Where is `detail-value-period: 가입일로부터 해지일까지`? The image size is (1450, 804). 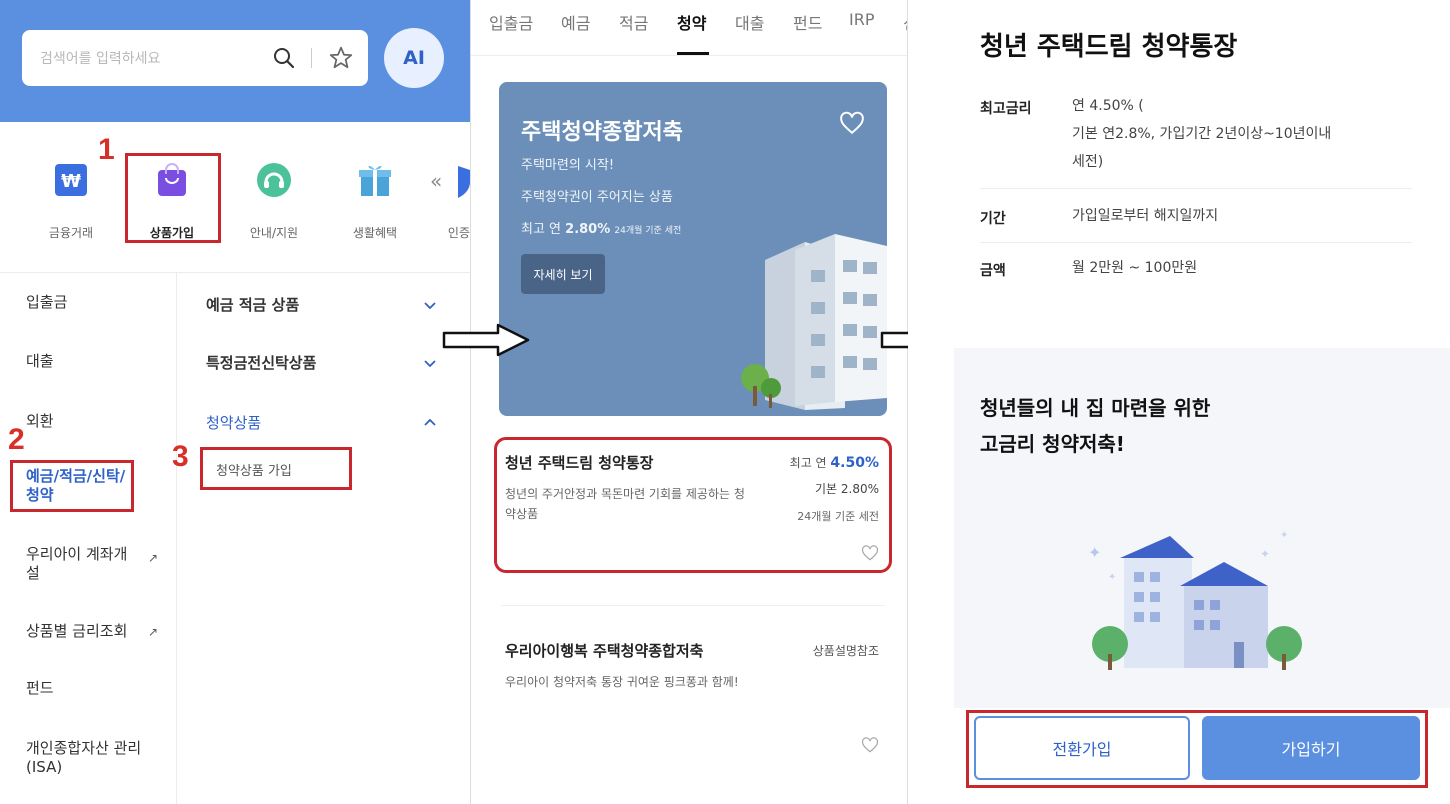 detail-value-period: 가입일로부터 해지일까지 is located at coordinates (1145, 216).